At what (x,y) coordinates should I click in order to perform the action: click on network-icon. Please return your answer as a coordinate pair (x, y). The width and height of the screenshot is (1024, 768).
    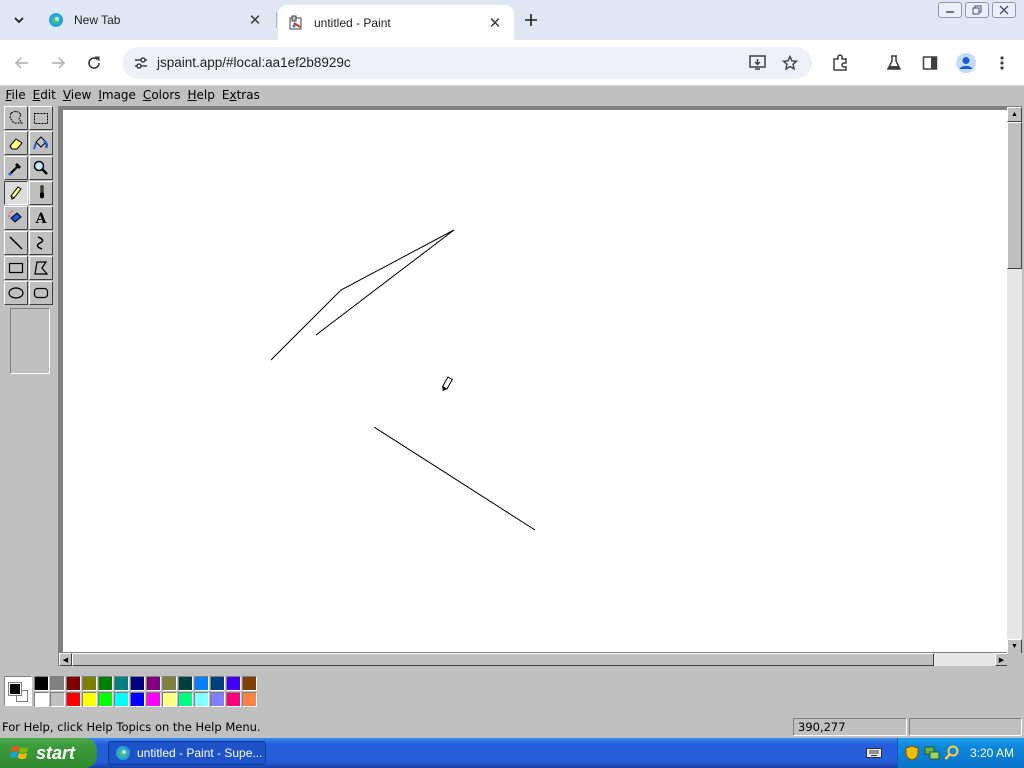
    Looking at the image, I should click on (932, 753).